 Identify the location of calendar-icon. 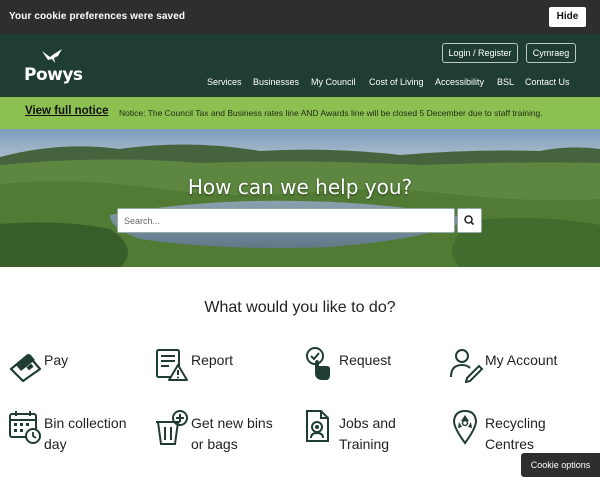
(25, 427).